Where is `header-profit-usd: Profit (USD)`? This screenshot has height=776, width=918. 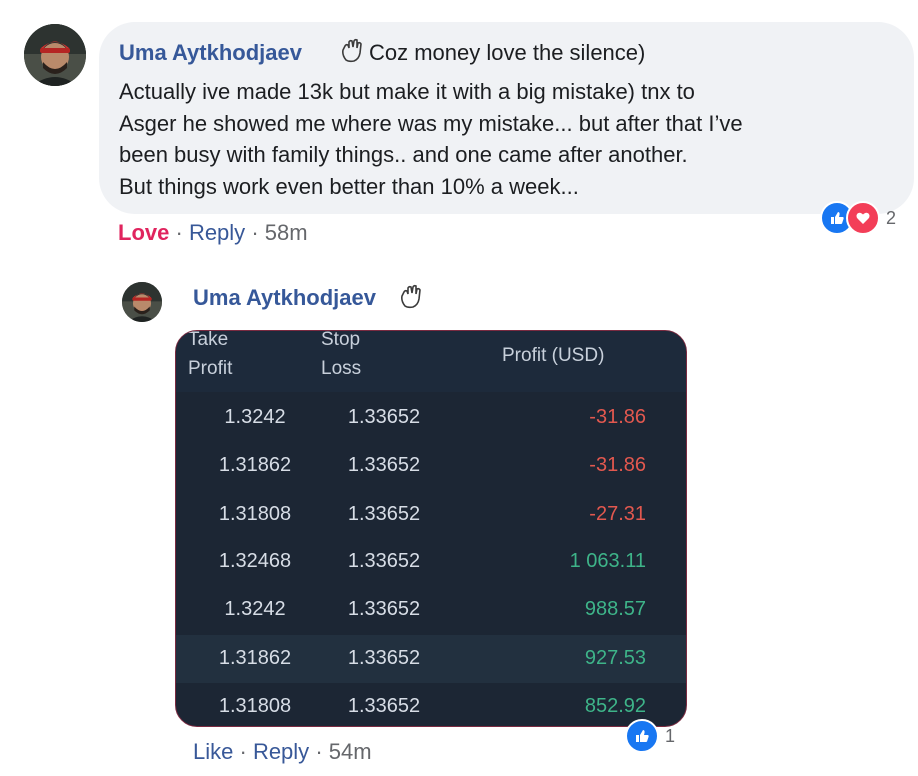
header-profit-usd: Profit (USD) is located at coordinates (553, 355).